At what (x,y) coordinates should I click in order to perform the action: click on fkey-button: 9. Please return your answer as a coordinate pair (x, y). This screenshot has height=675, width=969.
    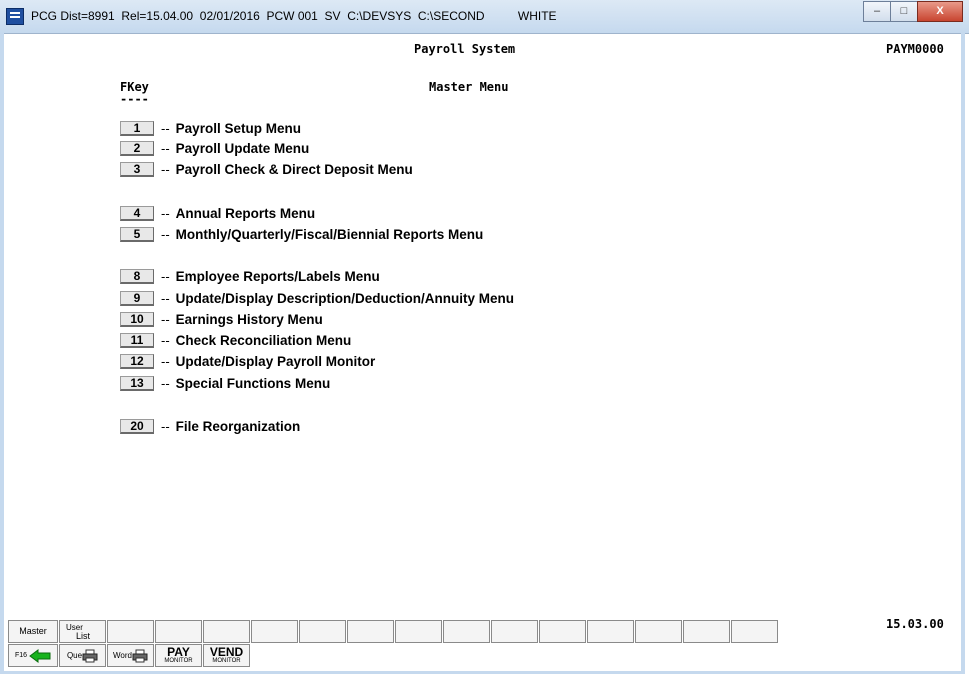
    Looking at the image, I should click on (137, 298).